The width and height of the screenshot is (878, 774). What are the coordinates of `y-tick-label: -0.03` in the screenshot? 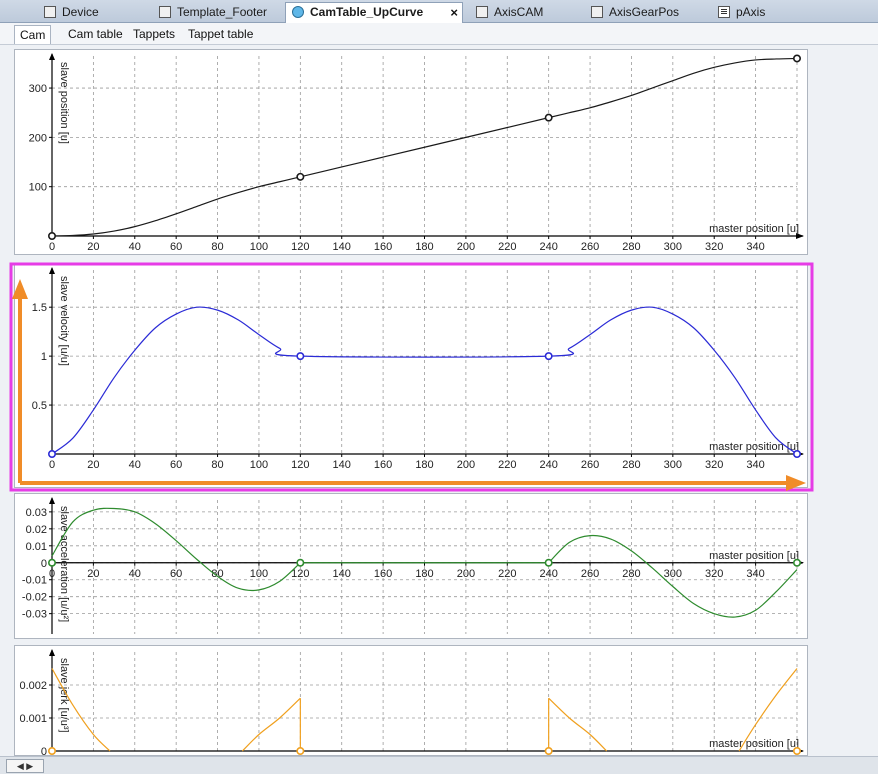 It's located at (34, 615).